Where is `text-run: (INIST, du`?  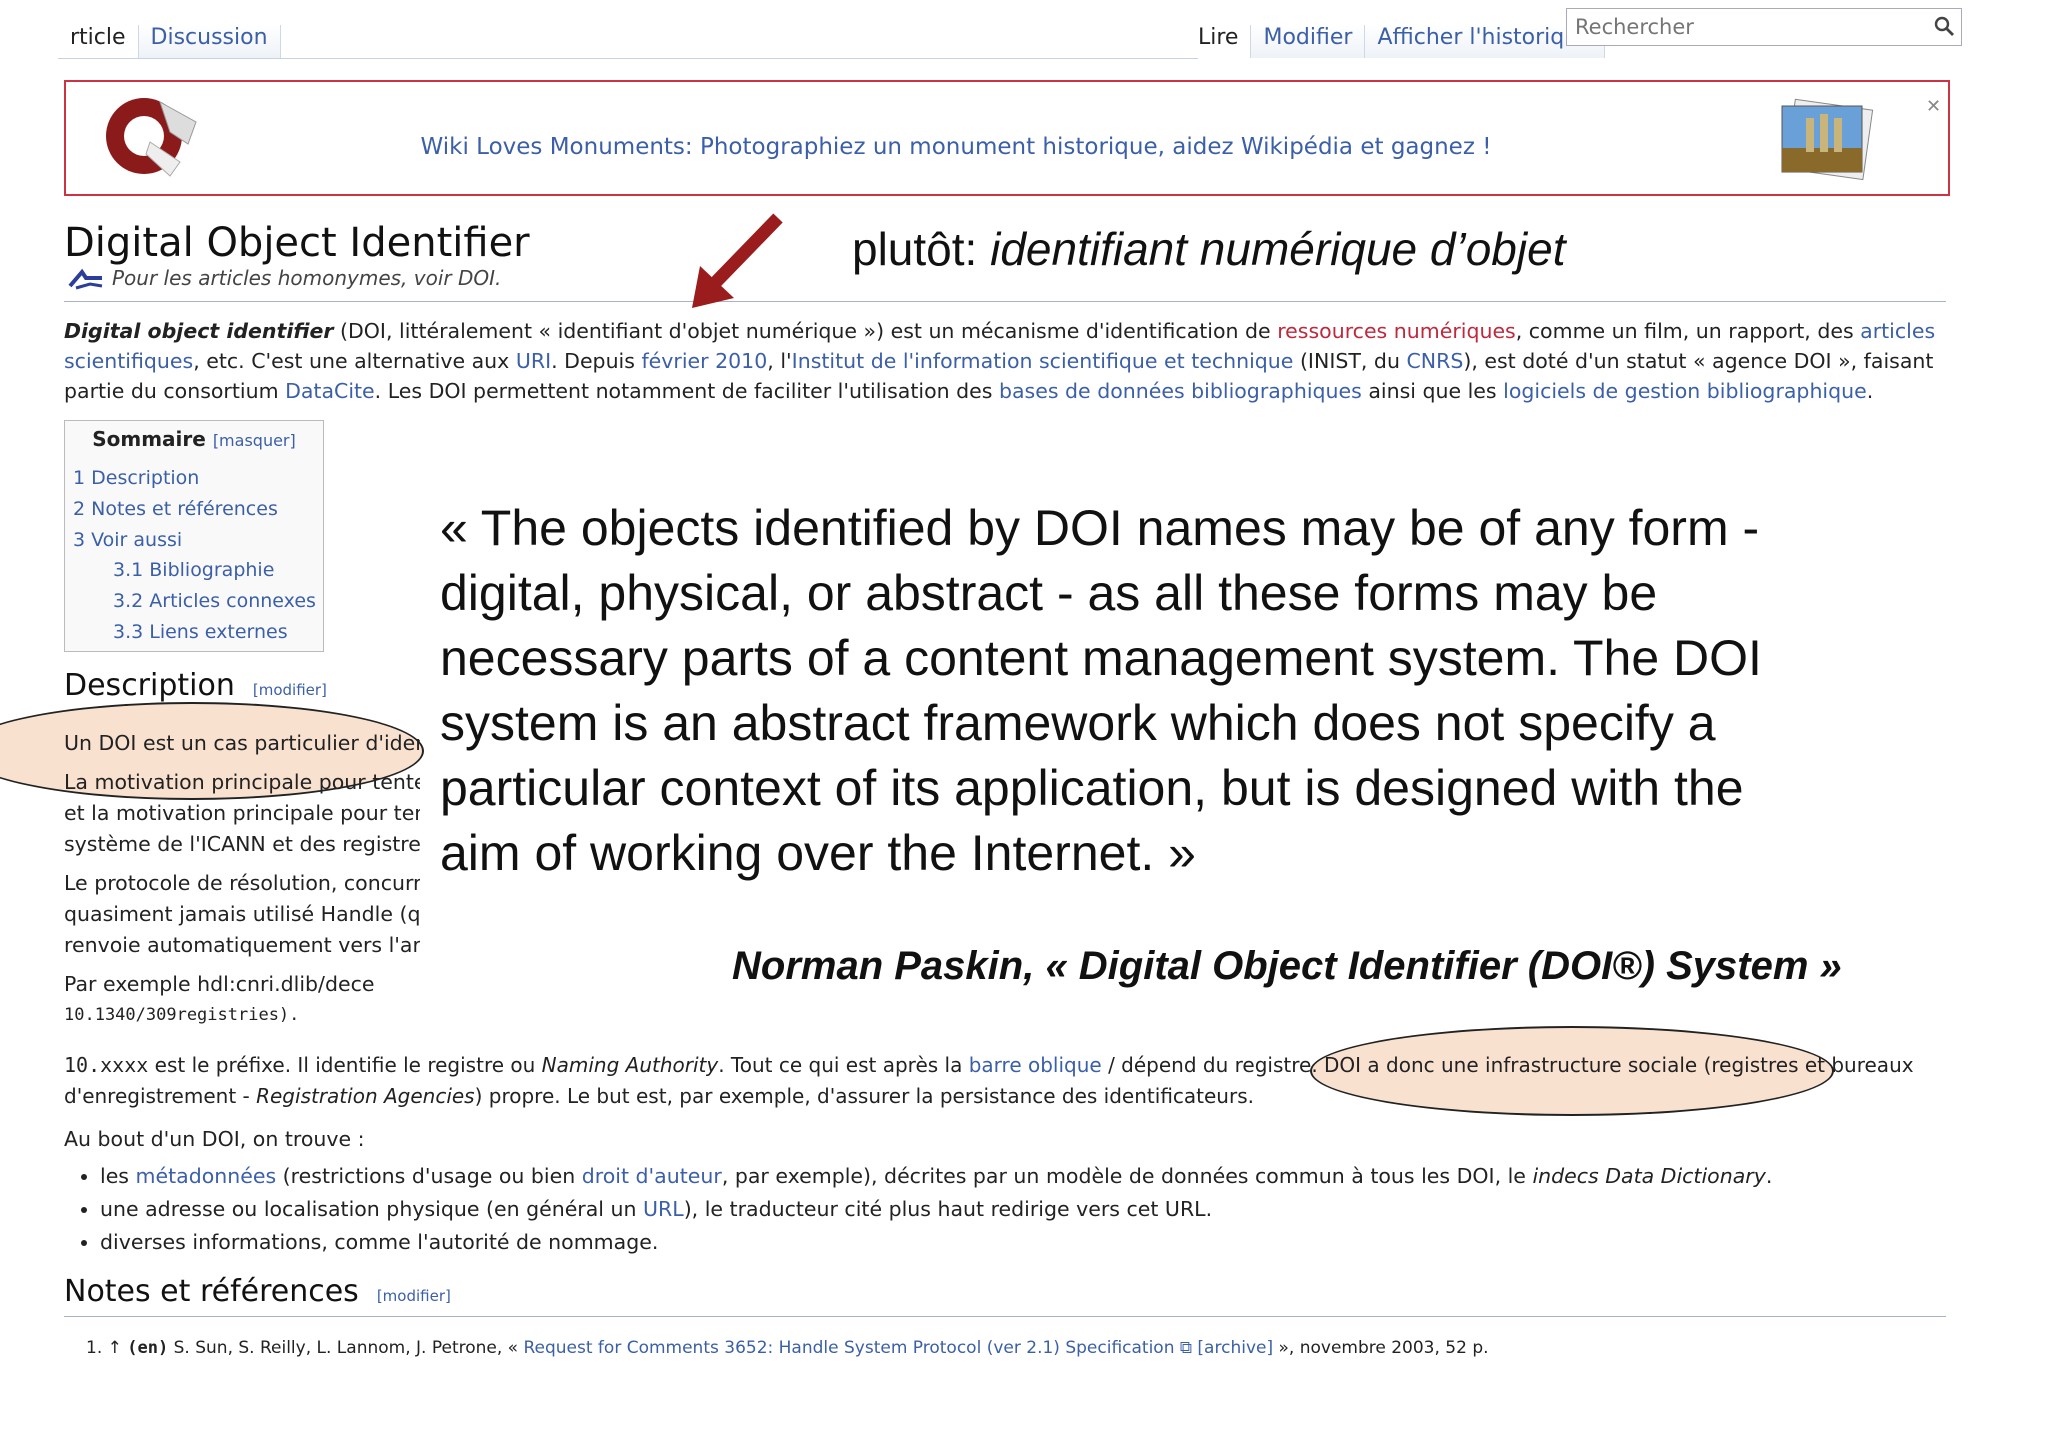
text-run: (INIST, du is located at coordinates (1350, 361).